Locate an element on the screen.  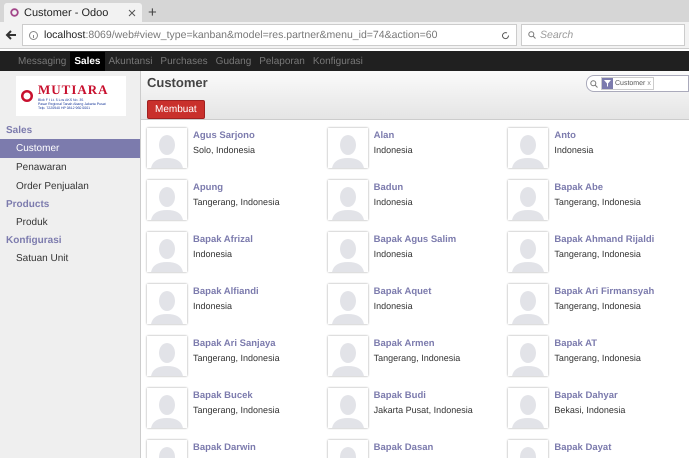
sidebar-item: Order Penjualan is located at coordinates (70, 186).